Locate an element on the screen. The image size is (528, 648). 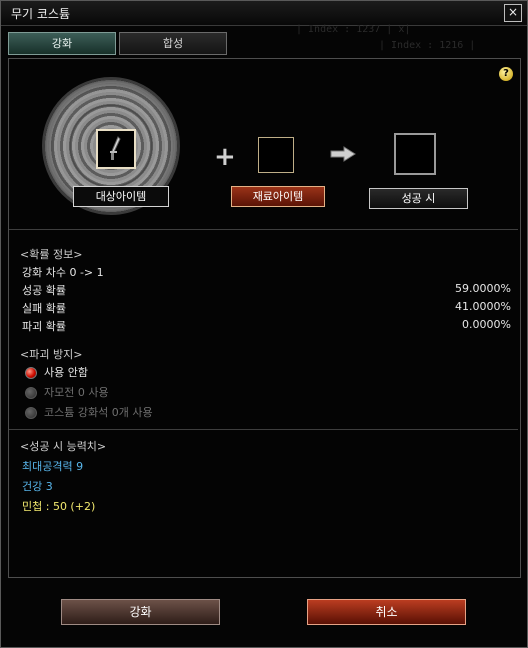
plus-icon: + is located at coordinates (225, 157).